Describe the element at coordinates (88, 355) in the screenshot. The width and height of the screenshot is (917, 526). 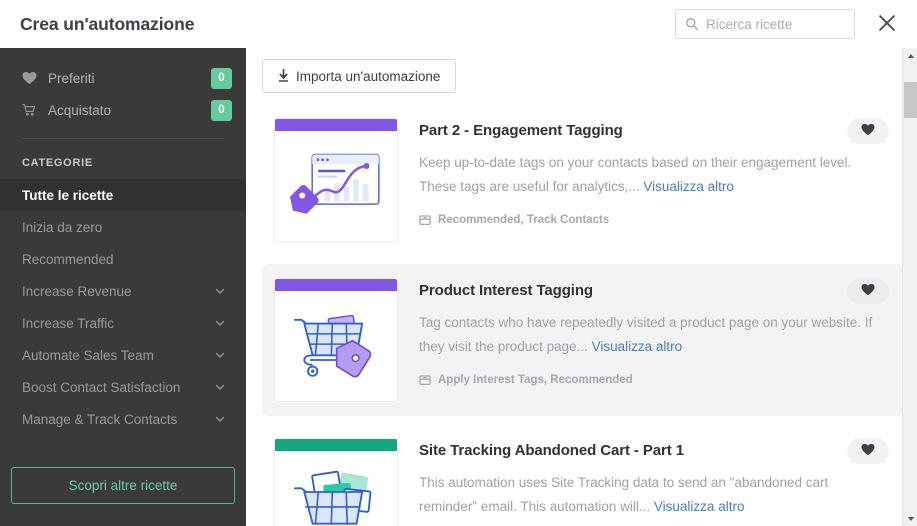
I see `sidebar-item-label: Automate Sales Team` at that location.